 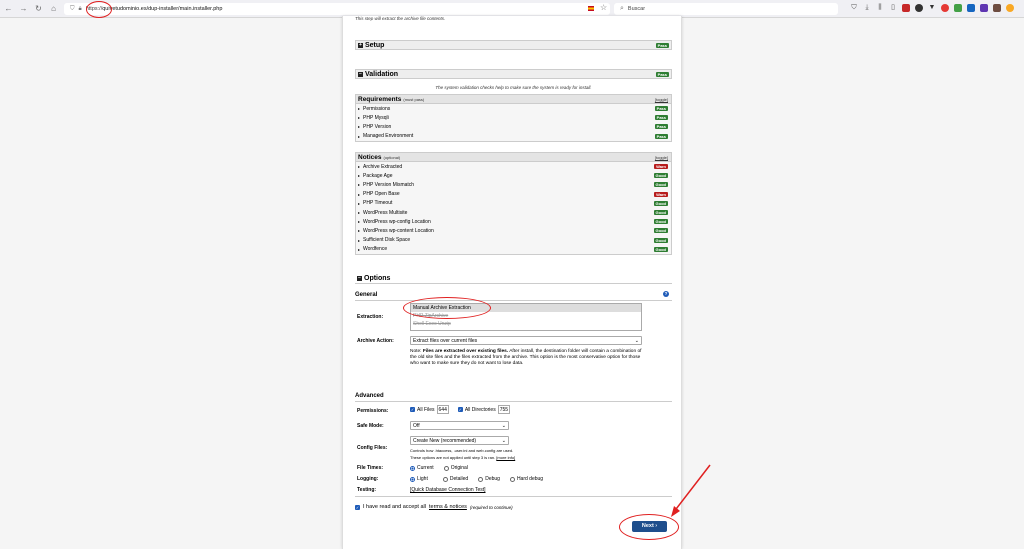 What do you see at coordinates (442, 409) in the screenshot?
I see `all-files-input: 644` at bounding box center [442, 409].